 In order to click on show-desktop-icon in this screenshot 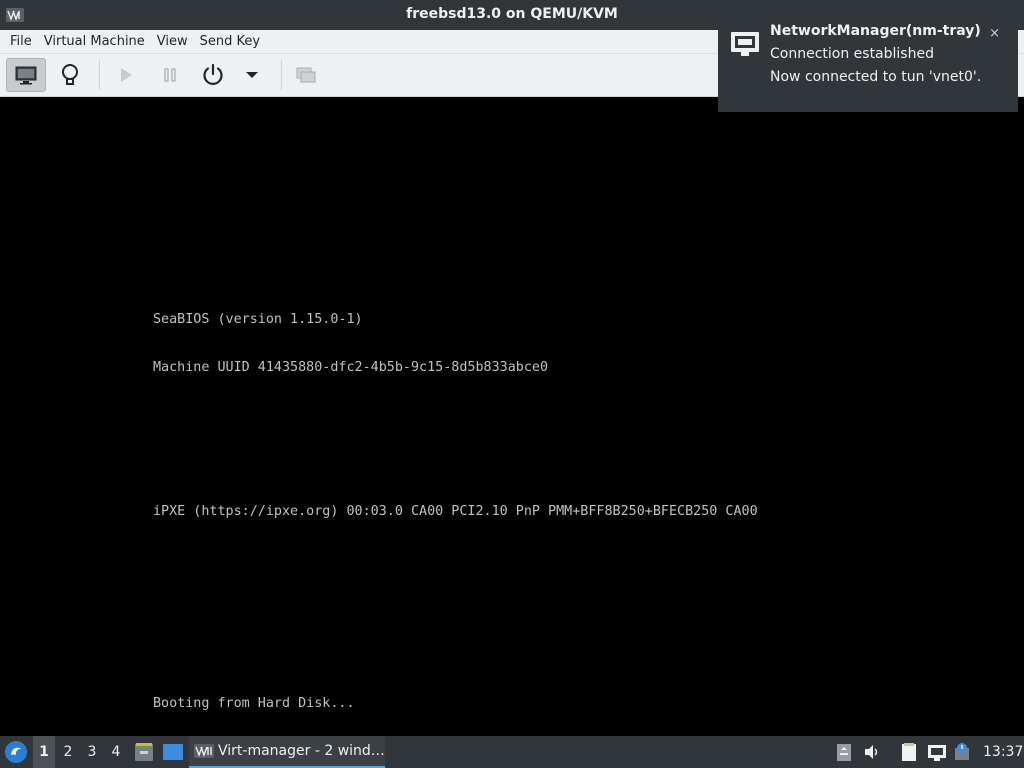, I will do `click(173, 752)`.